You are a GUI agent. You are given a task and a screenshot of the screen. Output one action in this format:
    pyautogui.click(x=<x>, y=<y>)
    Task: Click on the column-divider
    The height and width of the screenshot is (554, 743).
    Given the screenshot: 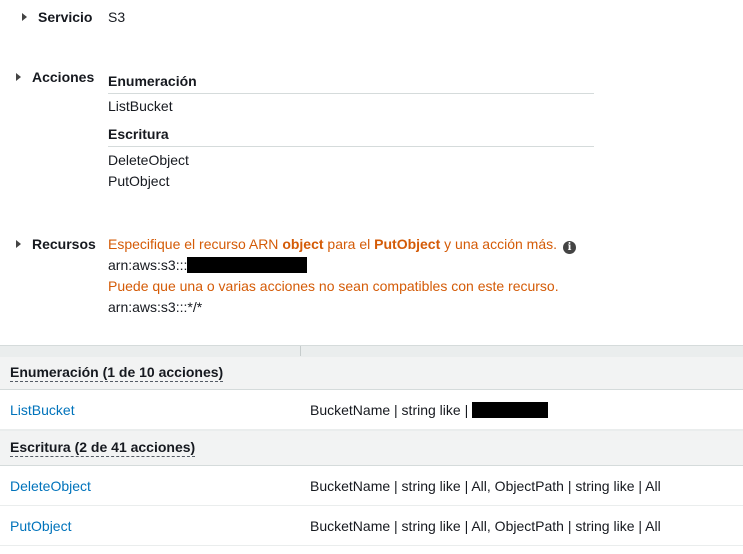 What is the action you would take?
    pyautogui.click(x=300, y=351)
    